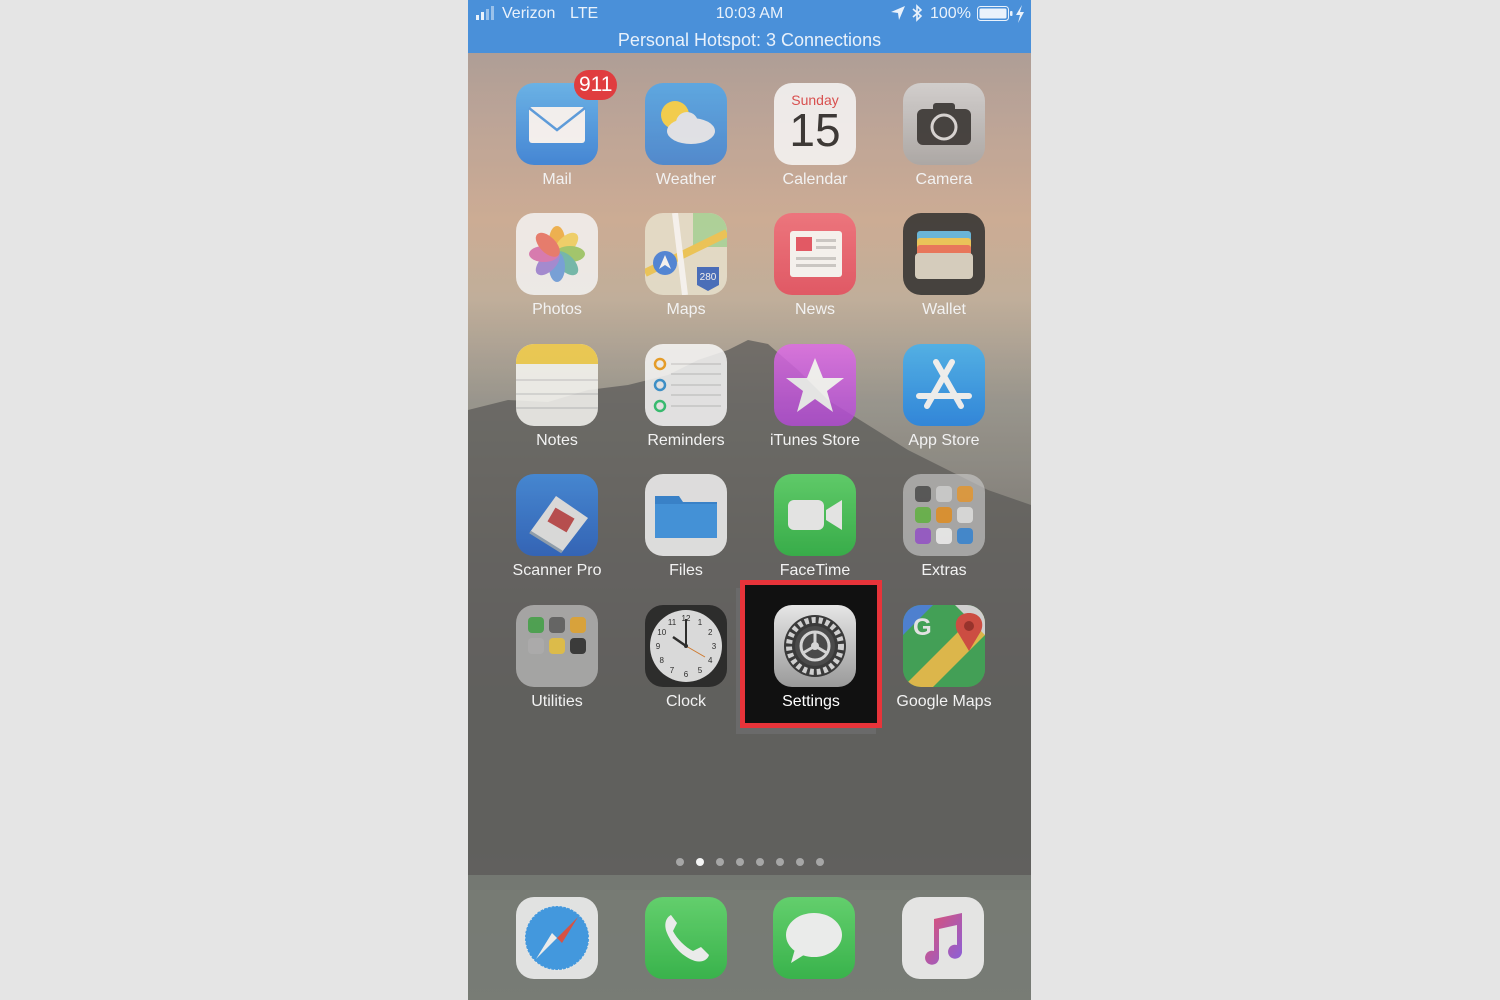 The height and width of the screenshot is (1000, 1500). I want to click on app-app-store: App Store, so click(944, 404).